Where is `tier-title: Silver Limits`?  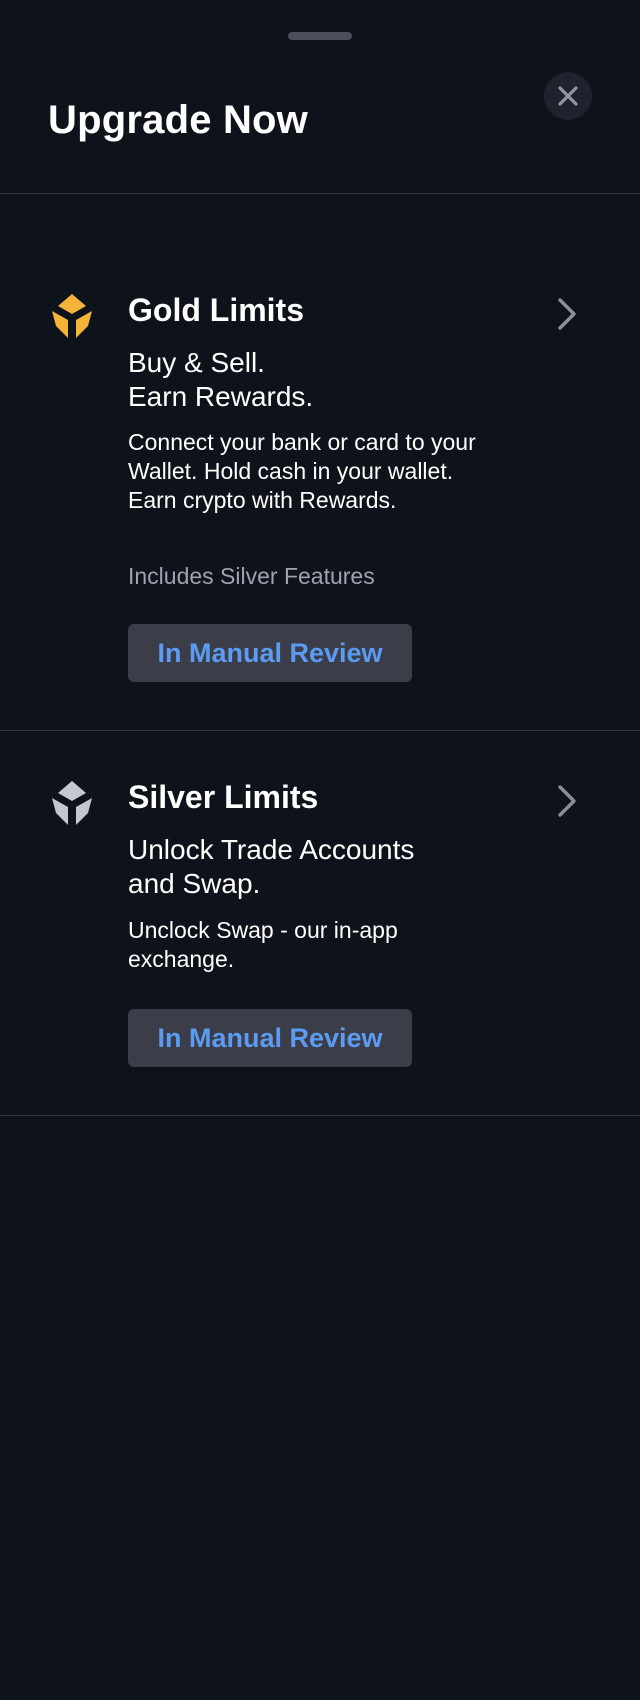
tier-title: Silver Limits is located at coordinates (223, 797).